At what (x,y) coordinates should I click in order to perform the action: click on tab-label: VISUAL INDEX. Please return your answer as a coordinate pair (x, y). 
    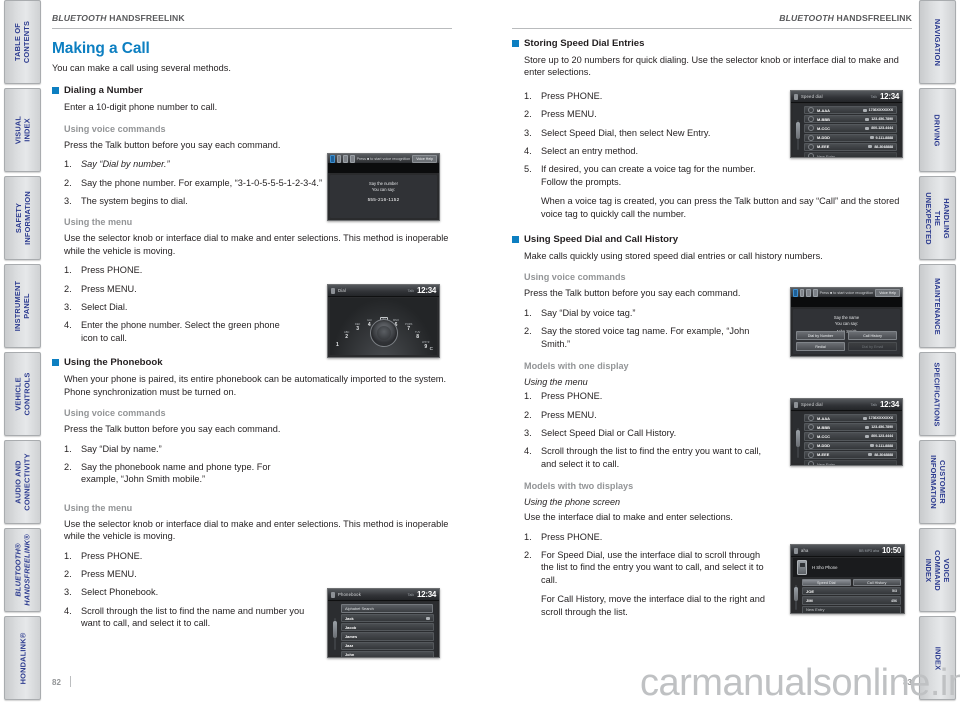
    Looking at the image, I should click on (22, 130).